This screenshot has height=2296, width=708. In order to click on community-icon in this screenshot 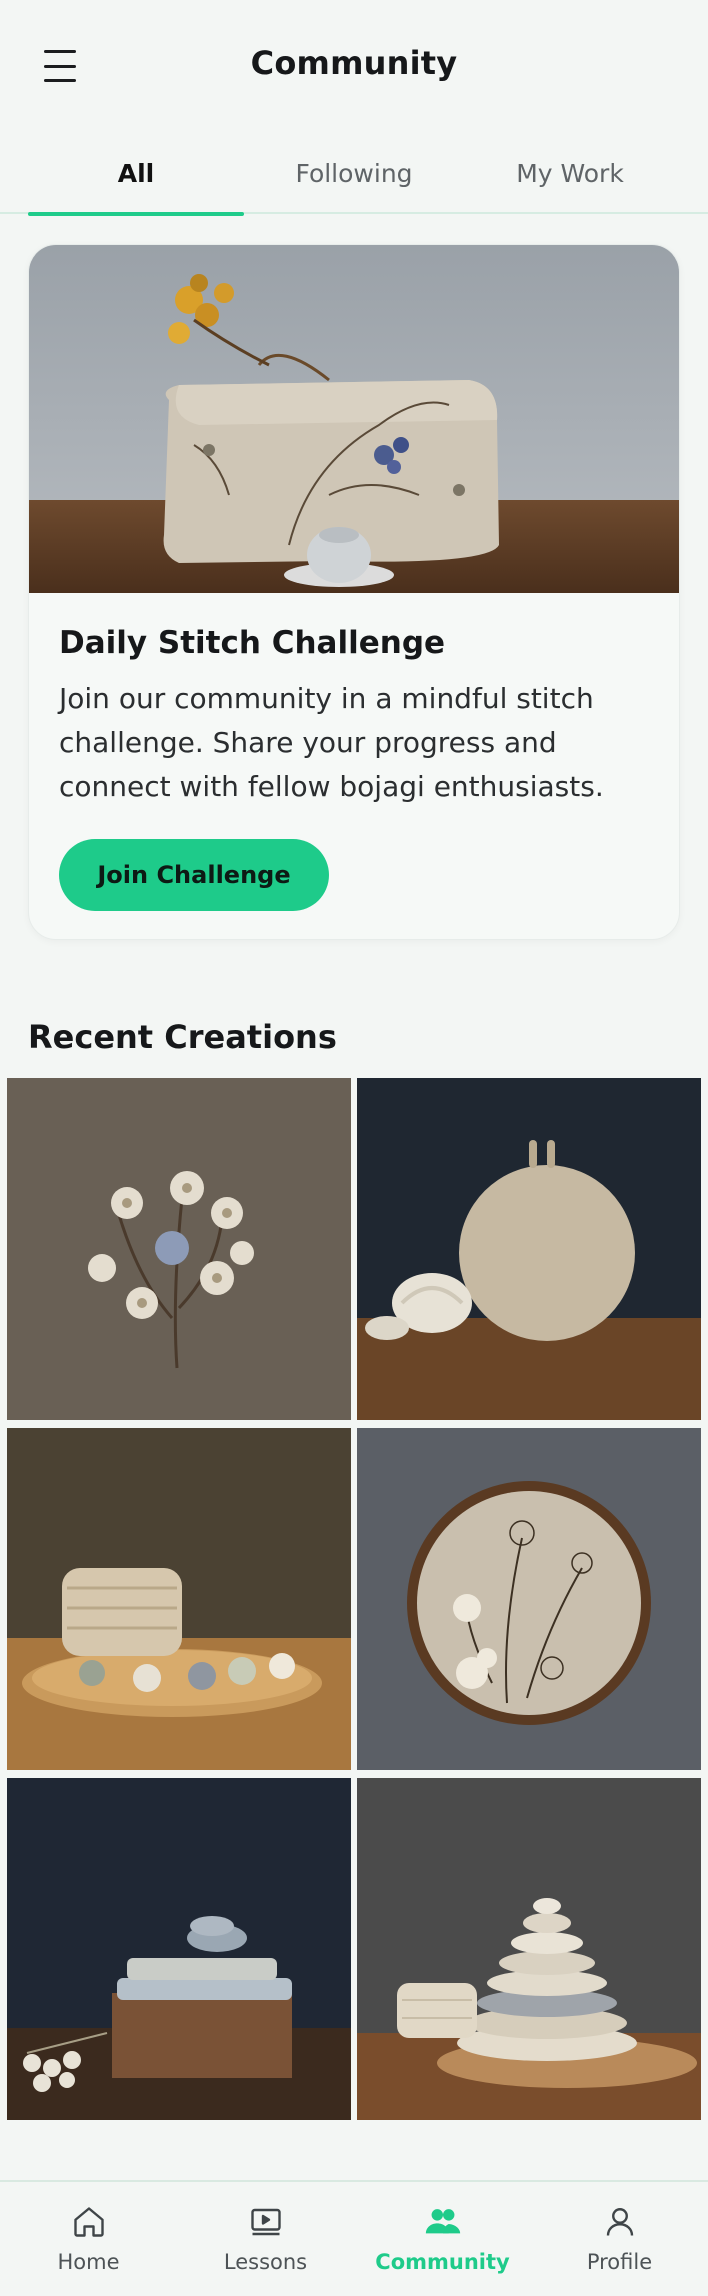, I will do `click(443, 2222)`.